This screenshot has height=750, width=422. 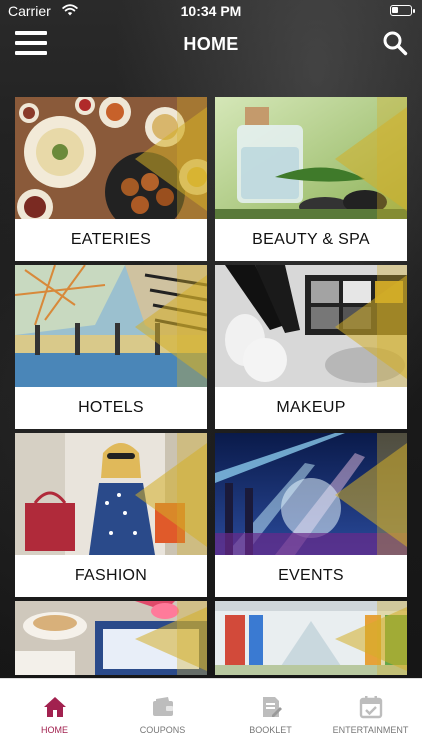 I want to click on calendar-check-icon, so click(x=371, y=707).